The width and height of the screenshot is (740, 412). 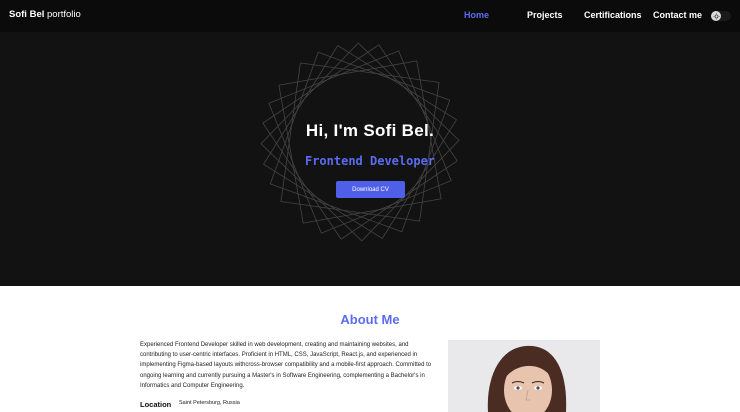 I want to click on nav-projects: Projects, so click(x=545, y=15).